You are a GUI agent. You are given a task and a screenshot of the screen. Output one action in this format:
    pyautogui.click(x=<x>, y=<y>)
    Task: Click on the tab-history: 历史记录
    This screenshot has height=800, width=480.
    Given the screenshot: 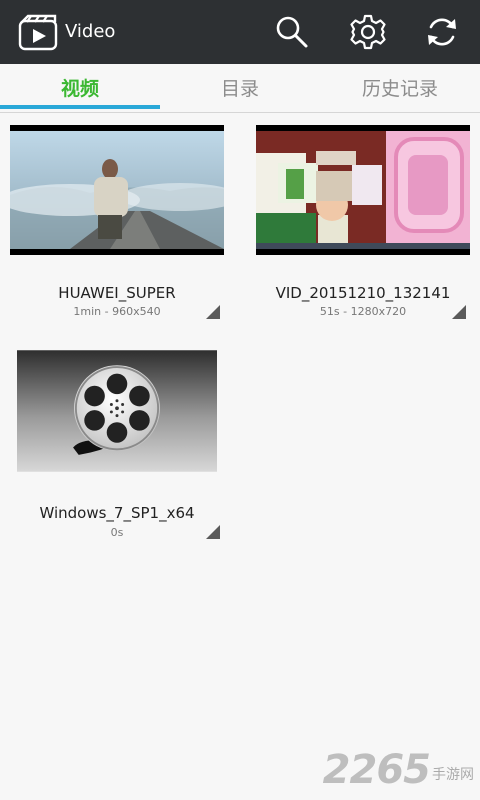 What is the action you would take?
    pyautogui.click(x=400, y=87)
    